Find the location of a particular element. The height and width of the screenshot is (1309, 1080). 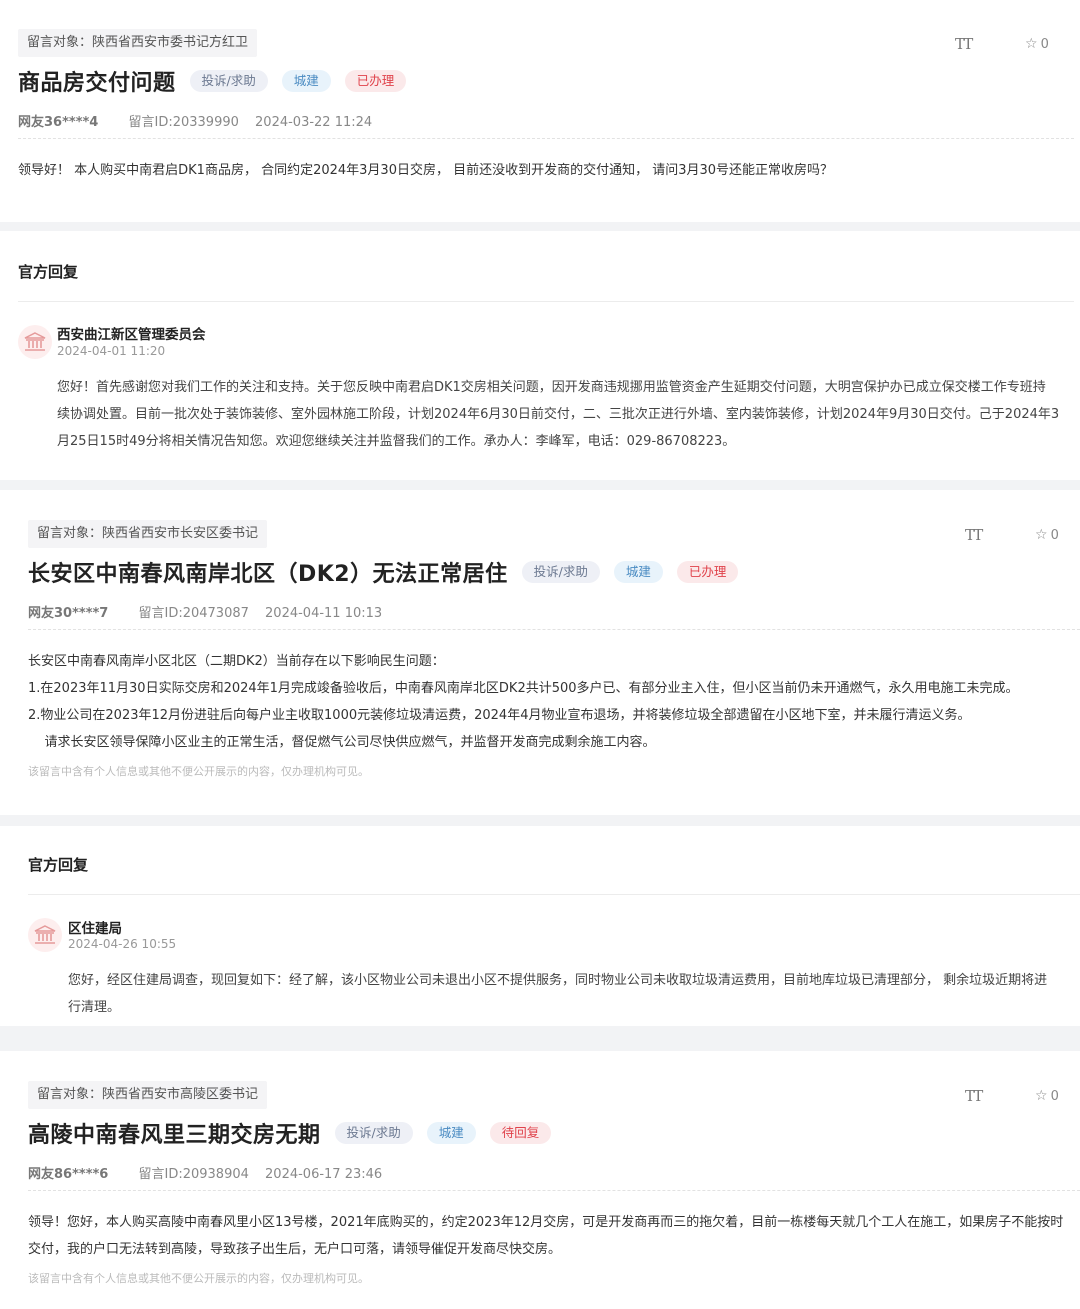

post-time: 2024-04-11 10:13 is located at coordinates (324, 613).